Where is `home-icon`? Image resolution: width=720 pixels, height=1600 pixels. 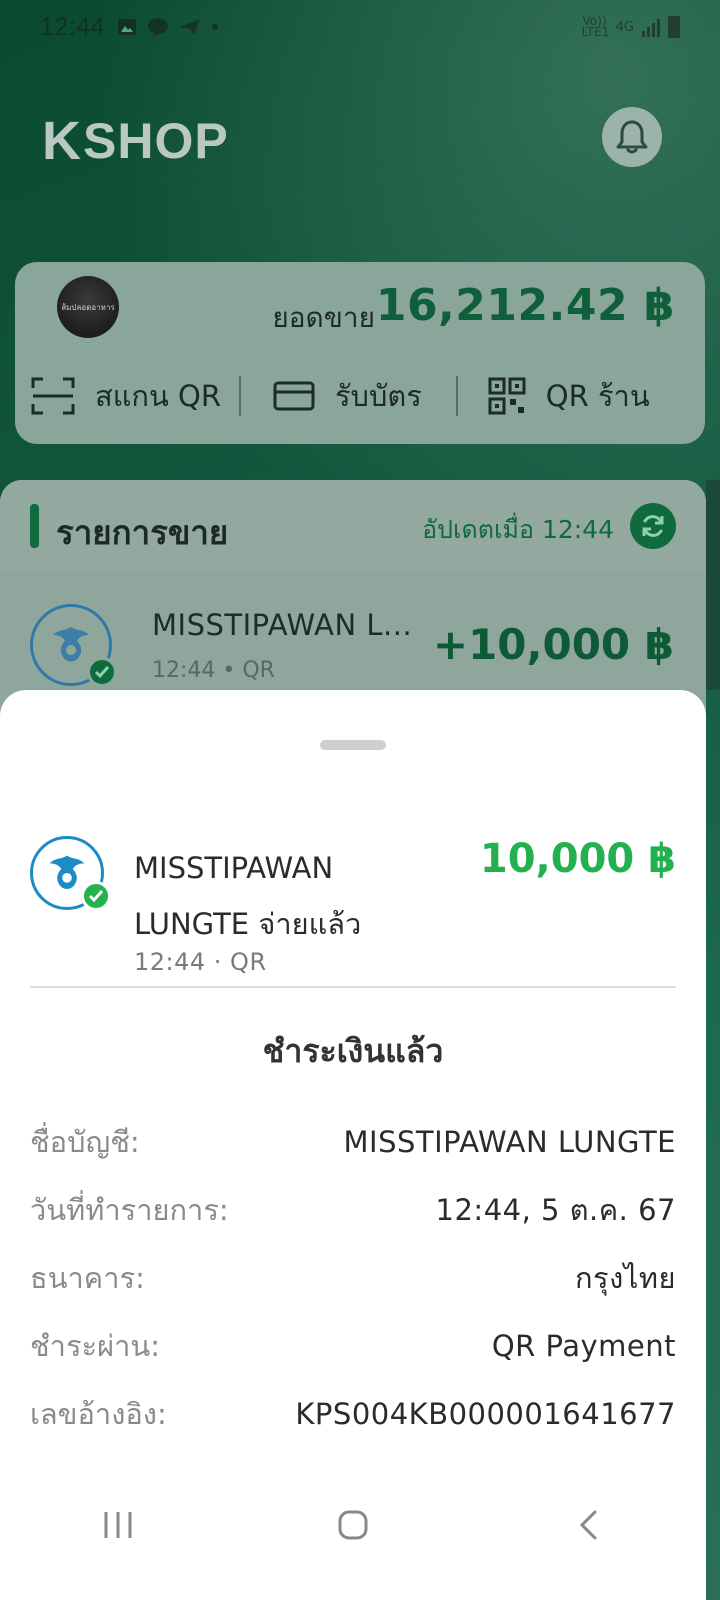 home-icon is located at coordinates (353, 1525).